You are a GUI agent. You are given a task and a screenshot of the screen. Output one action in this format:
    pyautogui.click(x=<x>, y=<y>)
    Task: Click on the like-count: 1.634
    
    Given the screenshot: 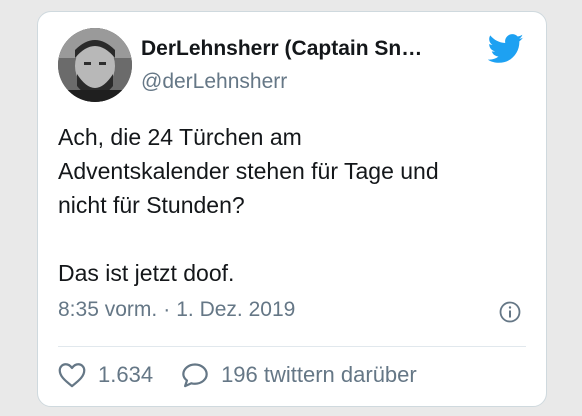 What is the action you would take?
    pyautogui.click(x=126, y=374)
    